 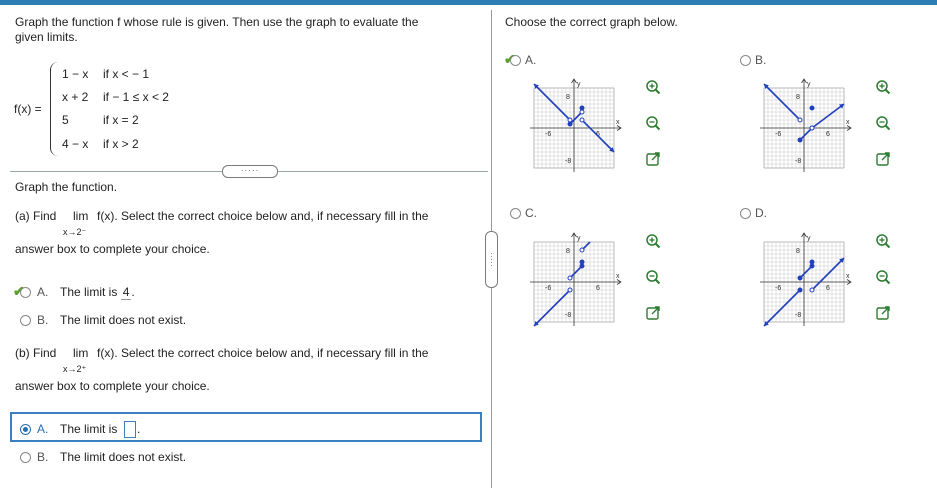 I want to click on graph-prompt: Graph the function., so click(x=66, y=187).